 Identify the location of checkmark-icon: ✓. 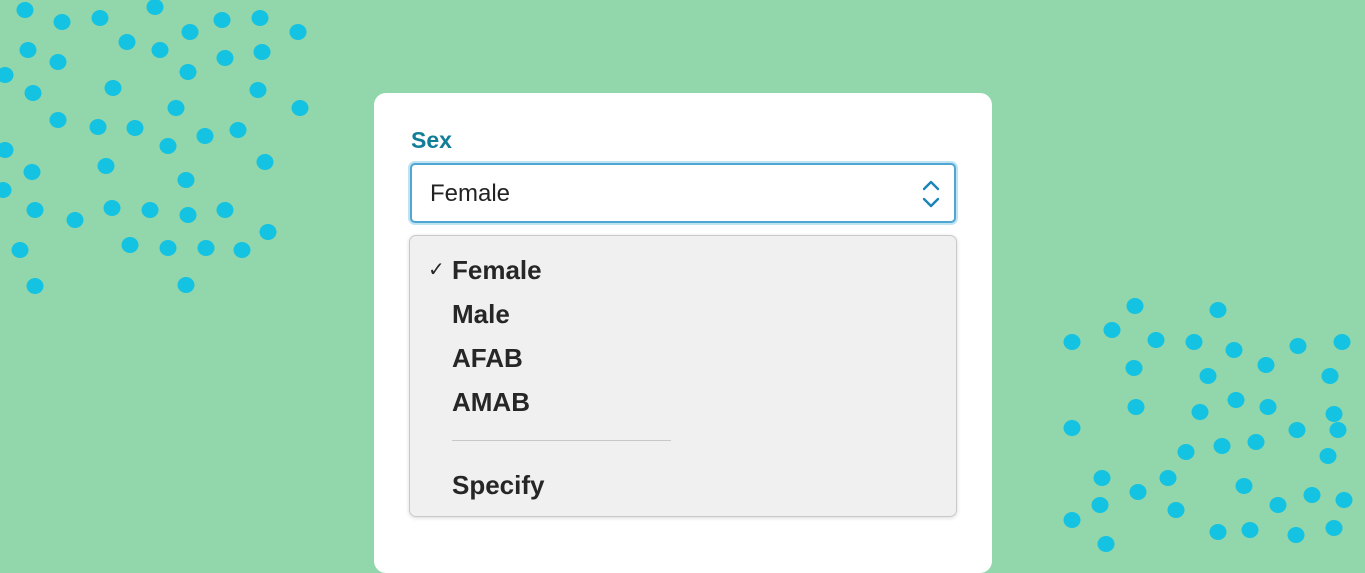
(436, 270).